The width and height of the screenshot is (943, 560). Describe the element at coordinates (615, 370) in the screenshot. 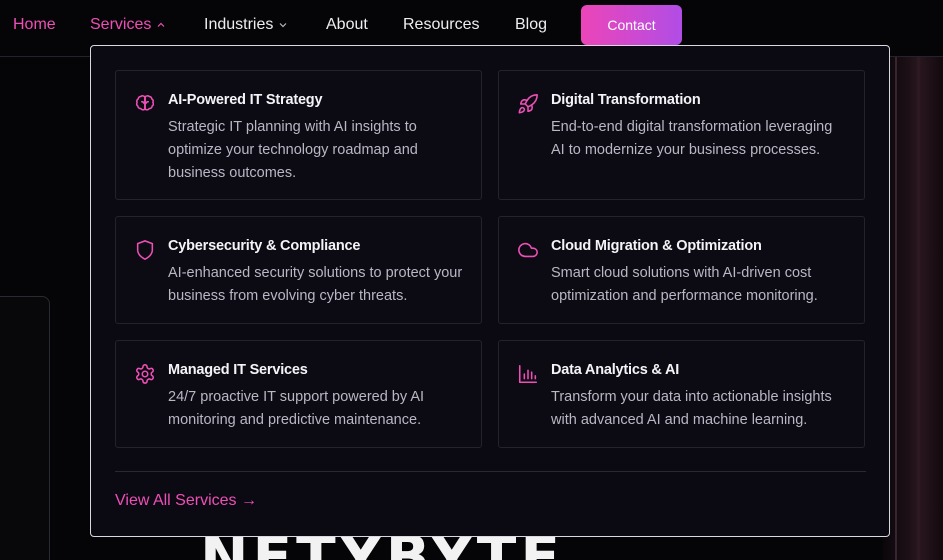

I see `service-title: Data Analytics & AI` at that location.